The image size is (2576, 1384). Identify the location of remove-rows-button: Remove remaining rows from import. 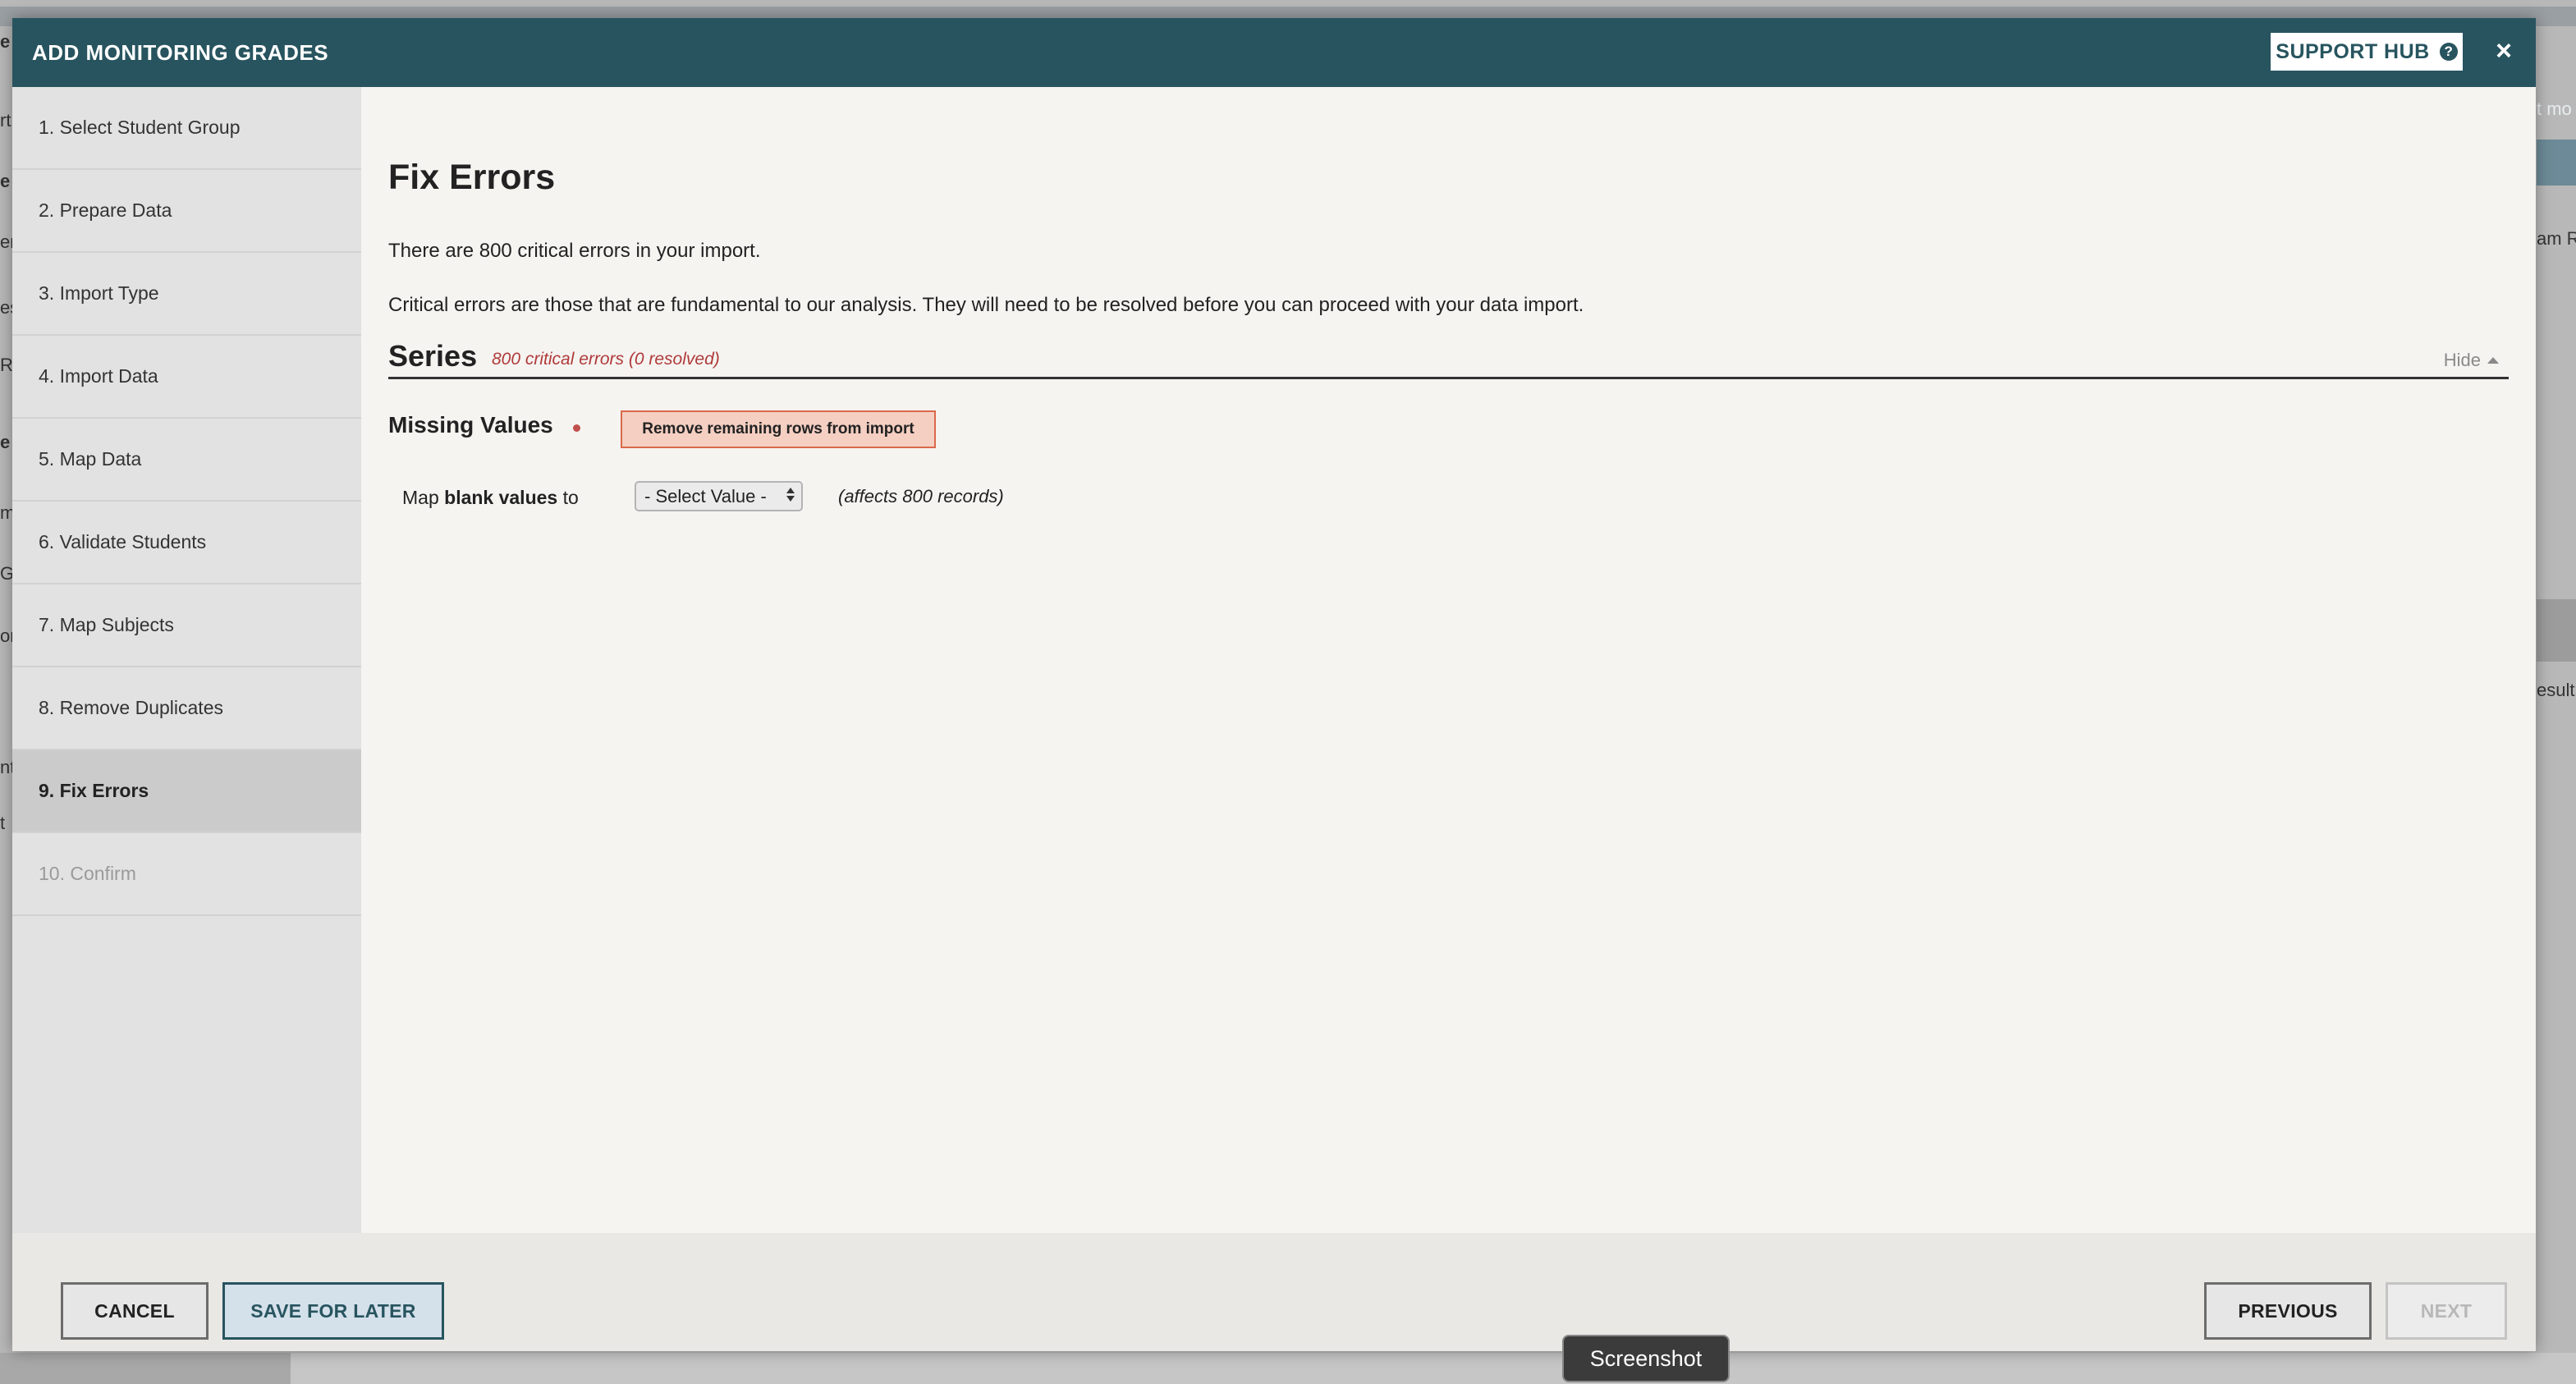
(778, 429).